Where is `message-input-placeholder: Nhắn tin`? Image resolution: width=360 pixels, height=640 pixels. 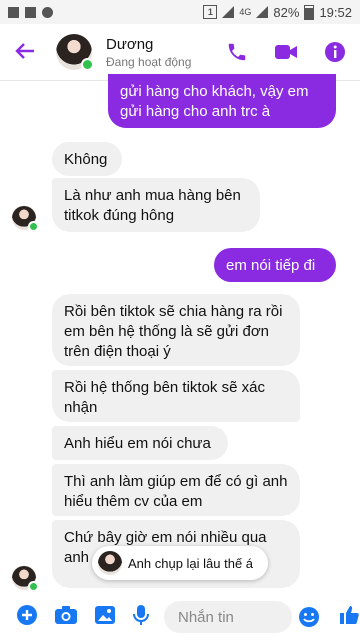 message-input-placeholder: Nhắn tin is located at coordinates (206, 617).